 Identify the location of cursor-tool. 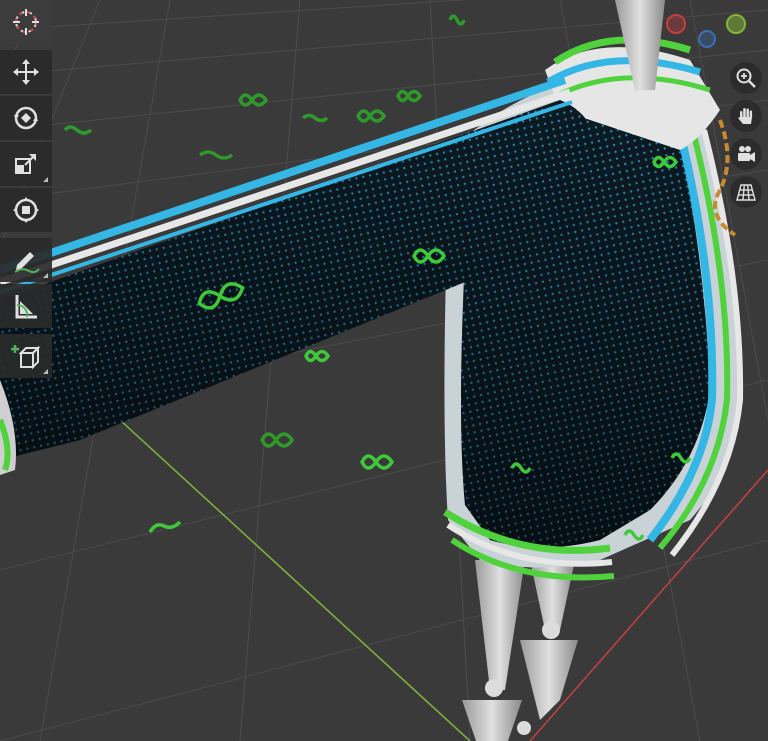
(26, 22).